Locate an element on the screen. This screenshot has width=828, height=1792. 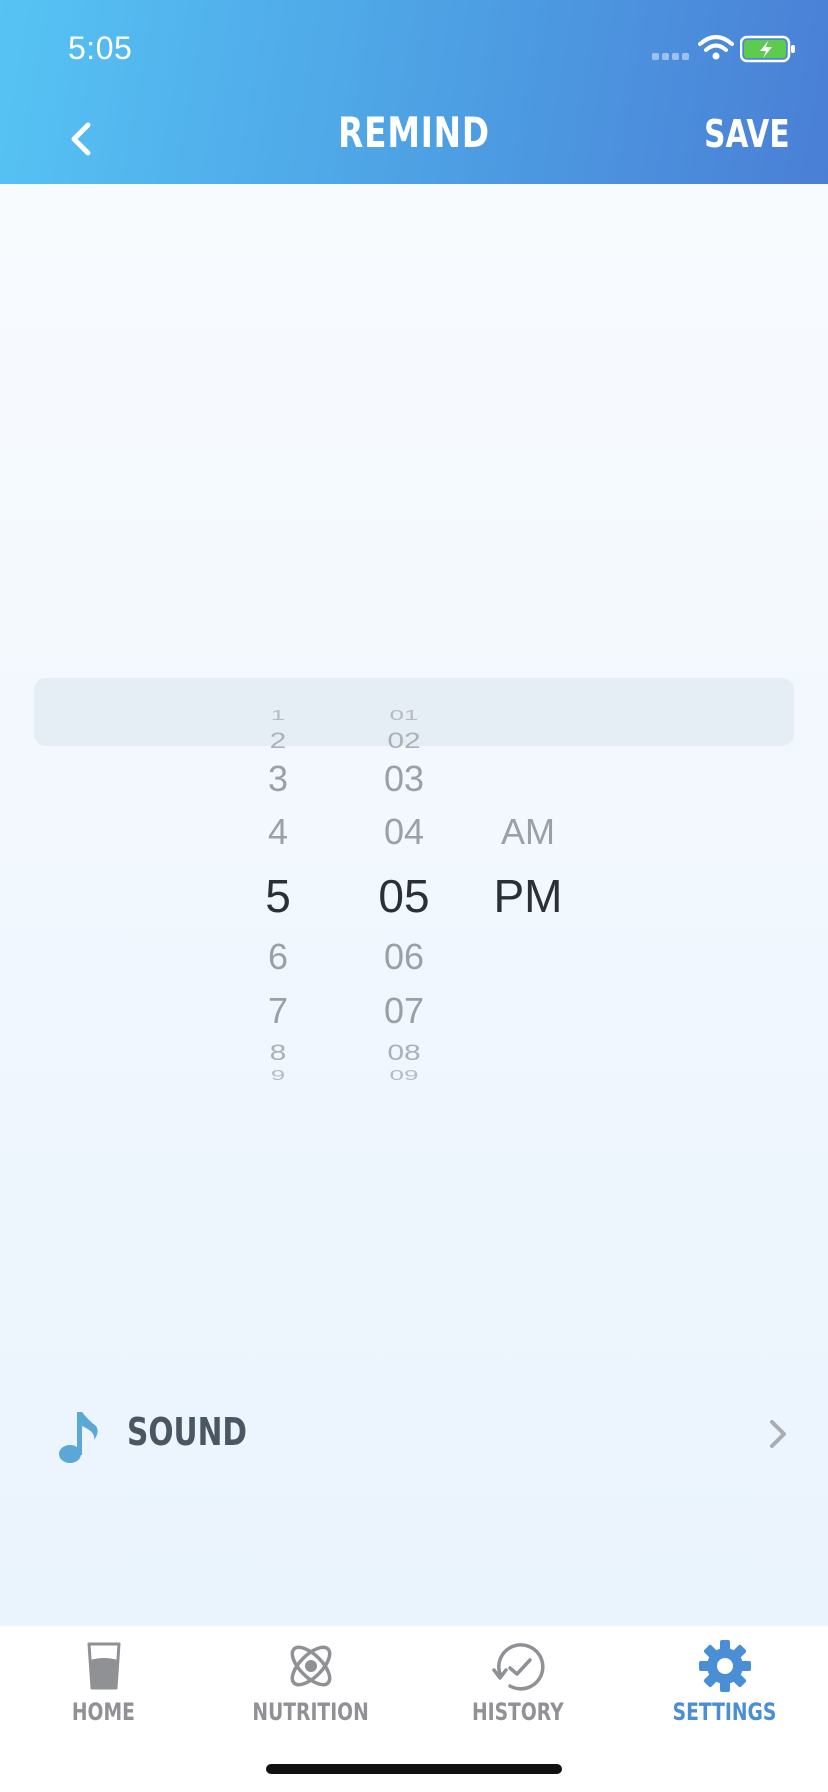
hour-option: 3 is located at coordinates (278, 778).